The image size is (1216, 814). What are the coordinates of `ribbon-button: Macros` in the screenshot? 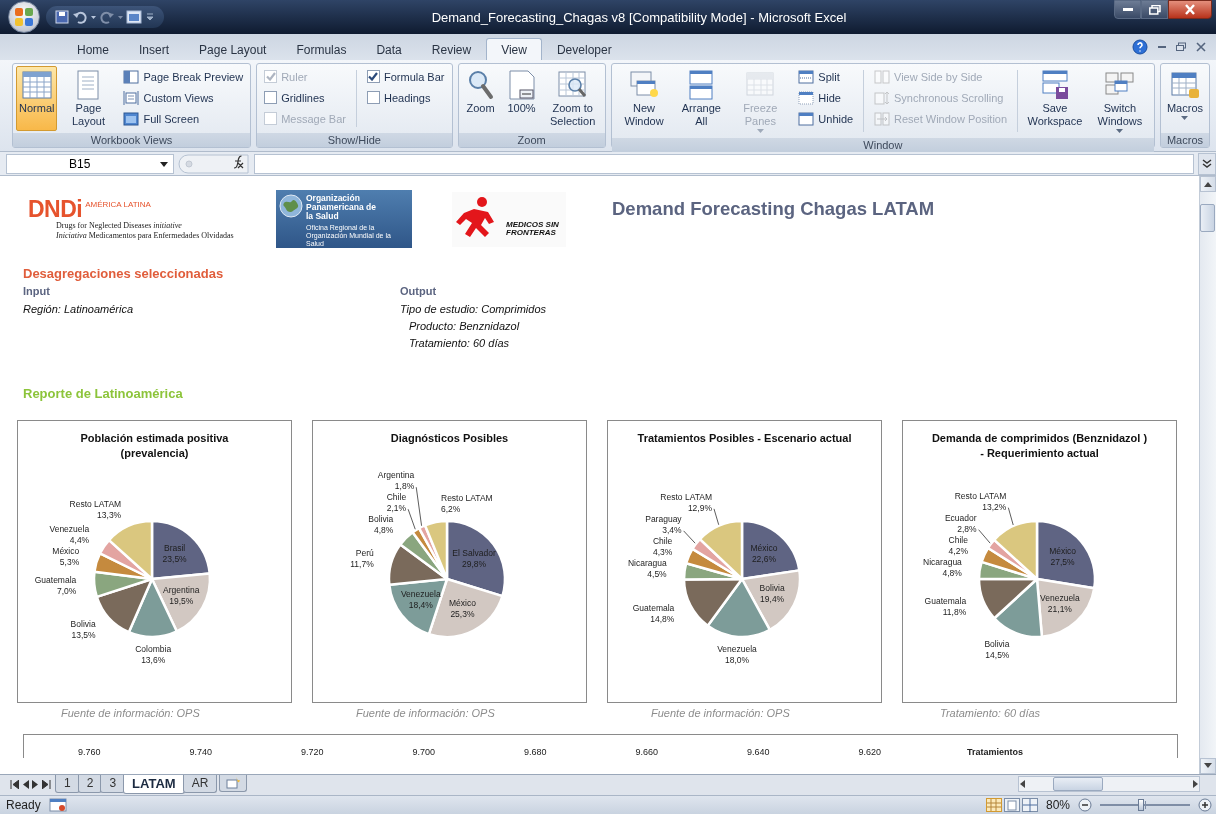 It's located at (1184, 98).